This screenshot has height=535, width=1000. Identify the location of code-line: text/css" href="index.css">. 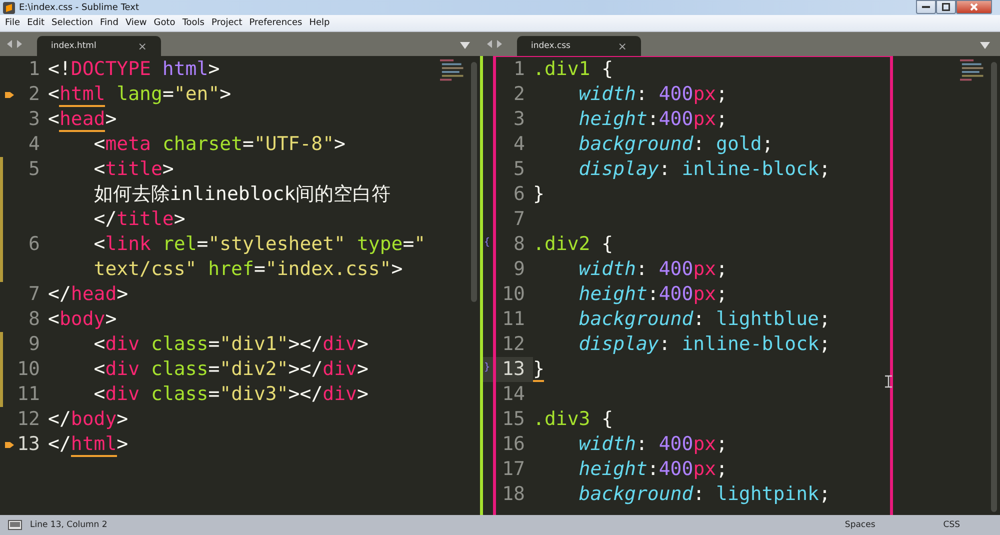
(247, 269).